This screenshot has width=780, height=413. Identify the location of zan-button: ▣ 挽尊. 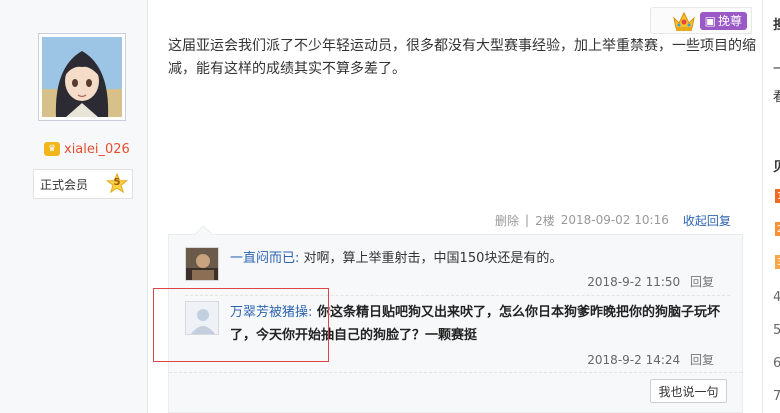
(723, 20).